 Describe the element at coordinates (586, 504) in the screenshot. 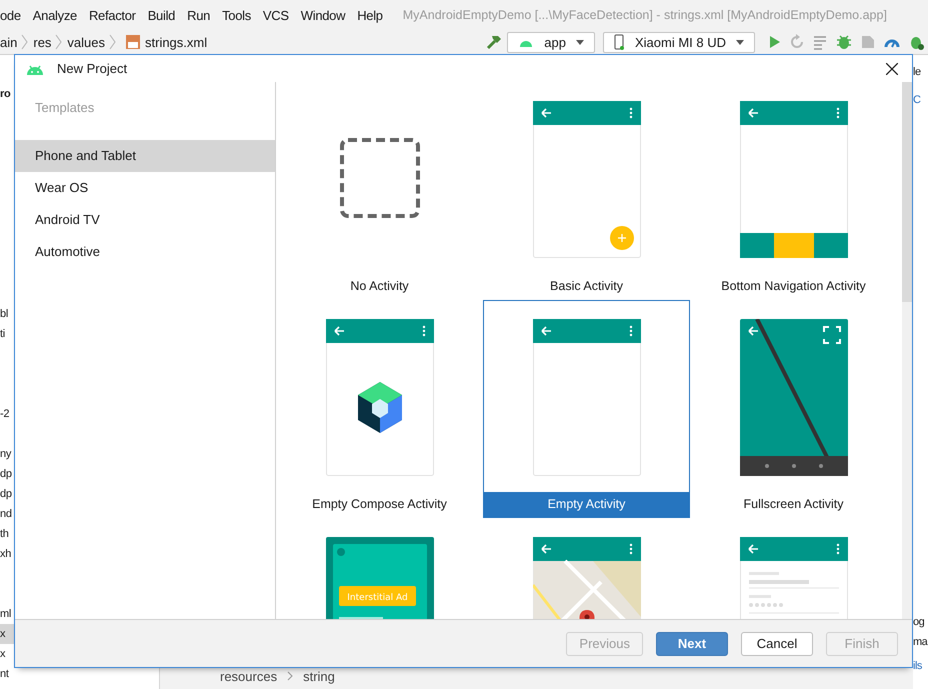

I see `template-label: Empty Activity` at that location.